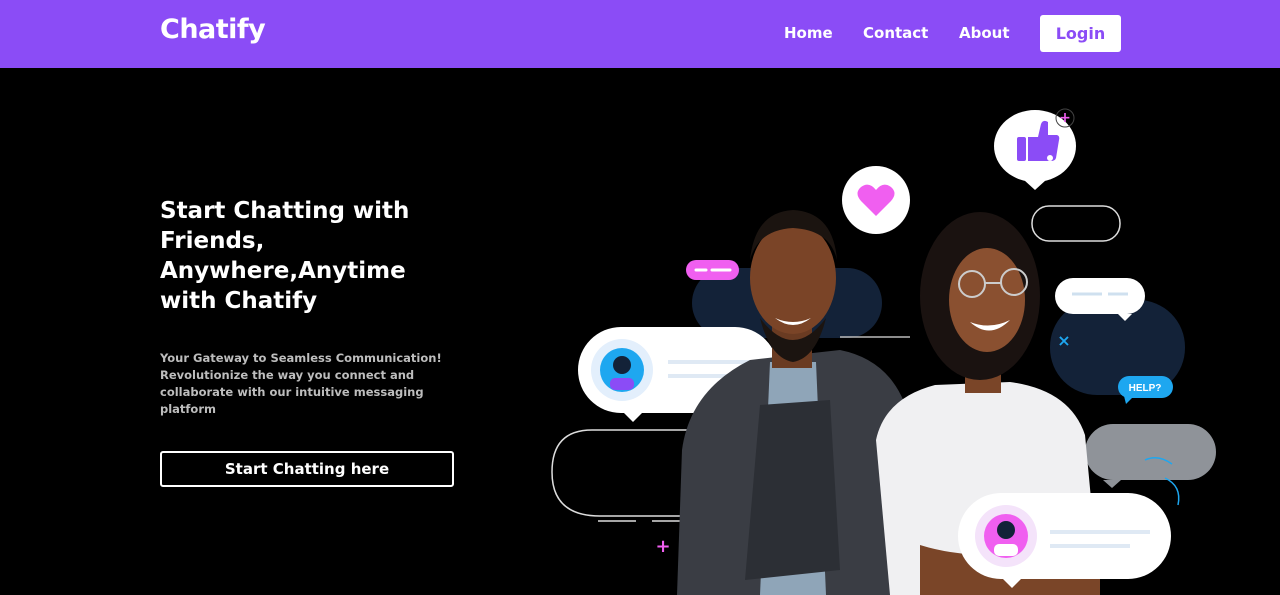 The width and height of the screenshot is (1280, 595). What do you see at coordinates (640, 34) in the screenshot?
I see `navbar: Chatify Home Contact About Login` at bounding box center [640, 34].